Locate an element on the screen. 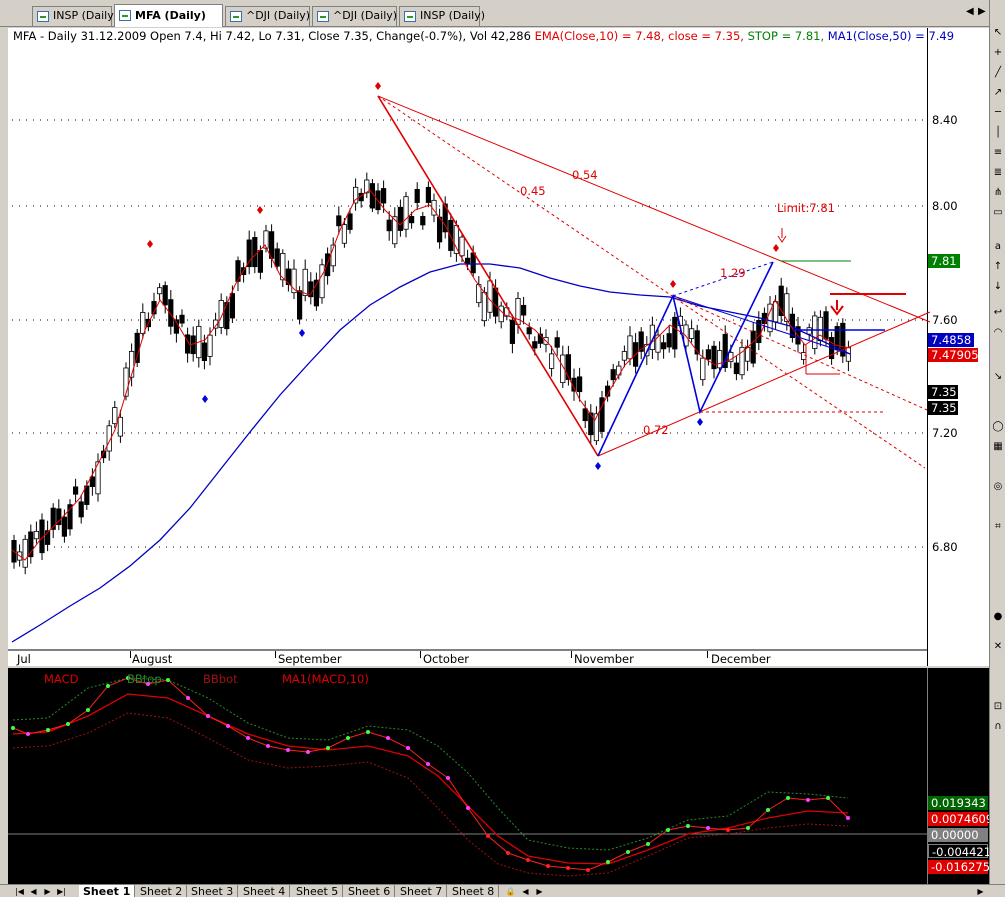 The width and height of the screenshot is (1005, 897). price-tick-label: 8.00 is located at coordinates (945, 206).